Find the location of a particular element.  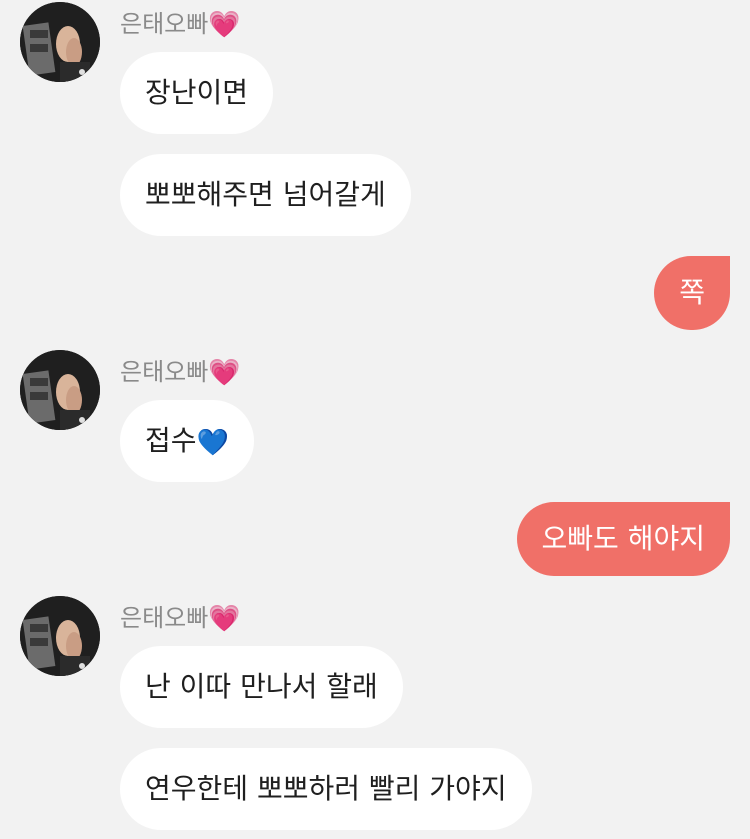

message-text: 연우한테 뽀뽀하러 빨리 가야지 is located at coordinates (326, 788).